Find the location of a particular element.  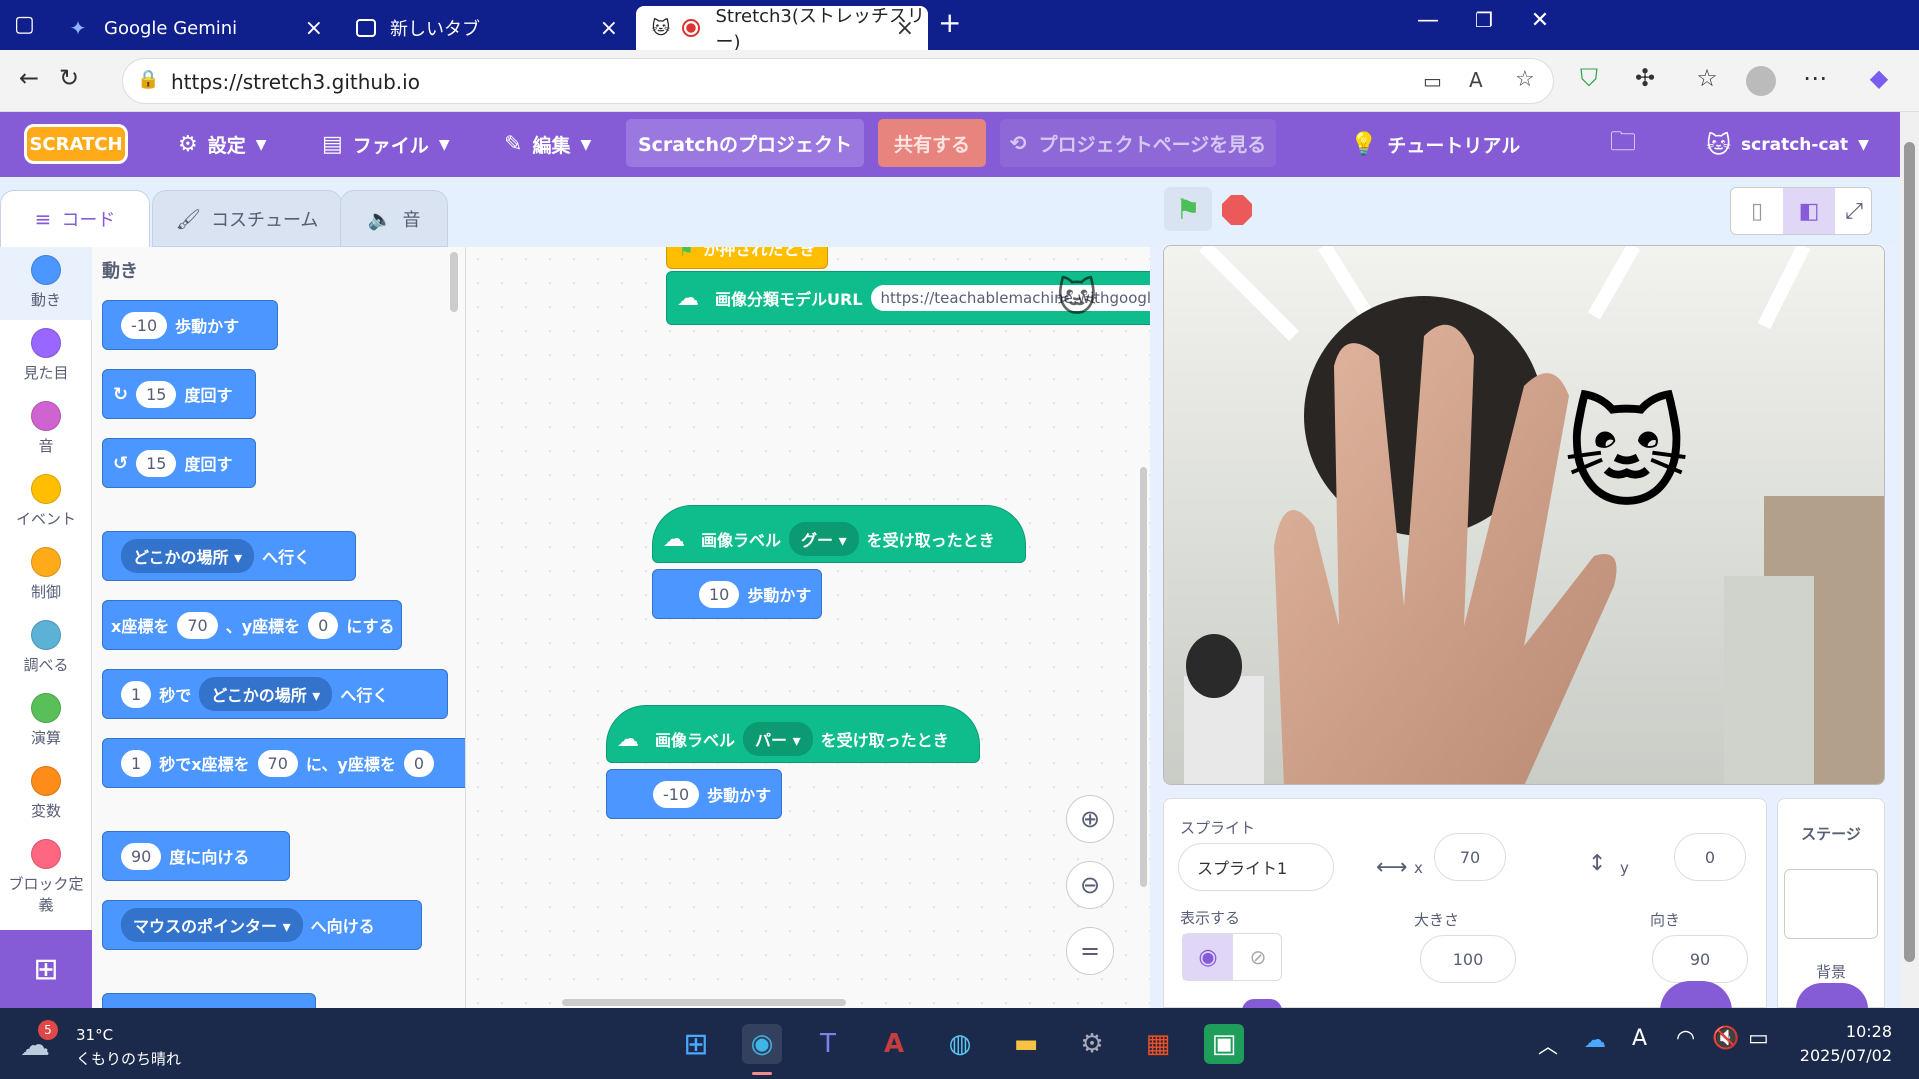

volume-muted-icon: 🔇 is located at coordinates (1725, 1038).